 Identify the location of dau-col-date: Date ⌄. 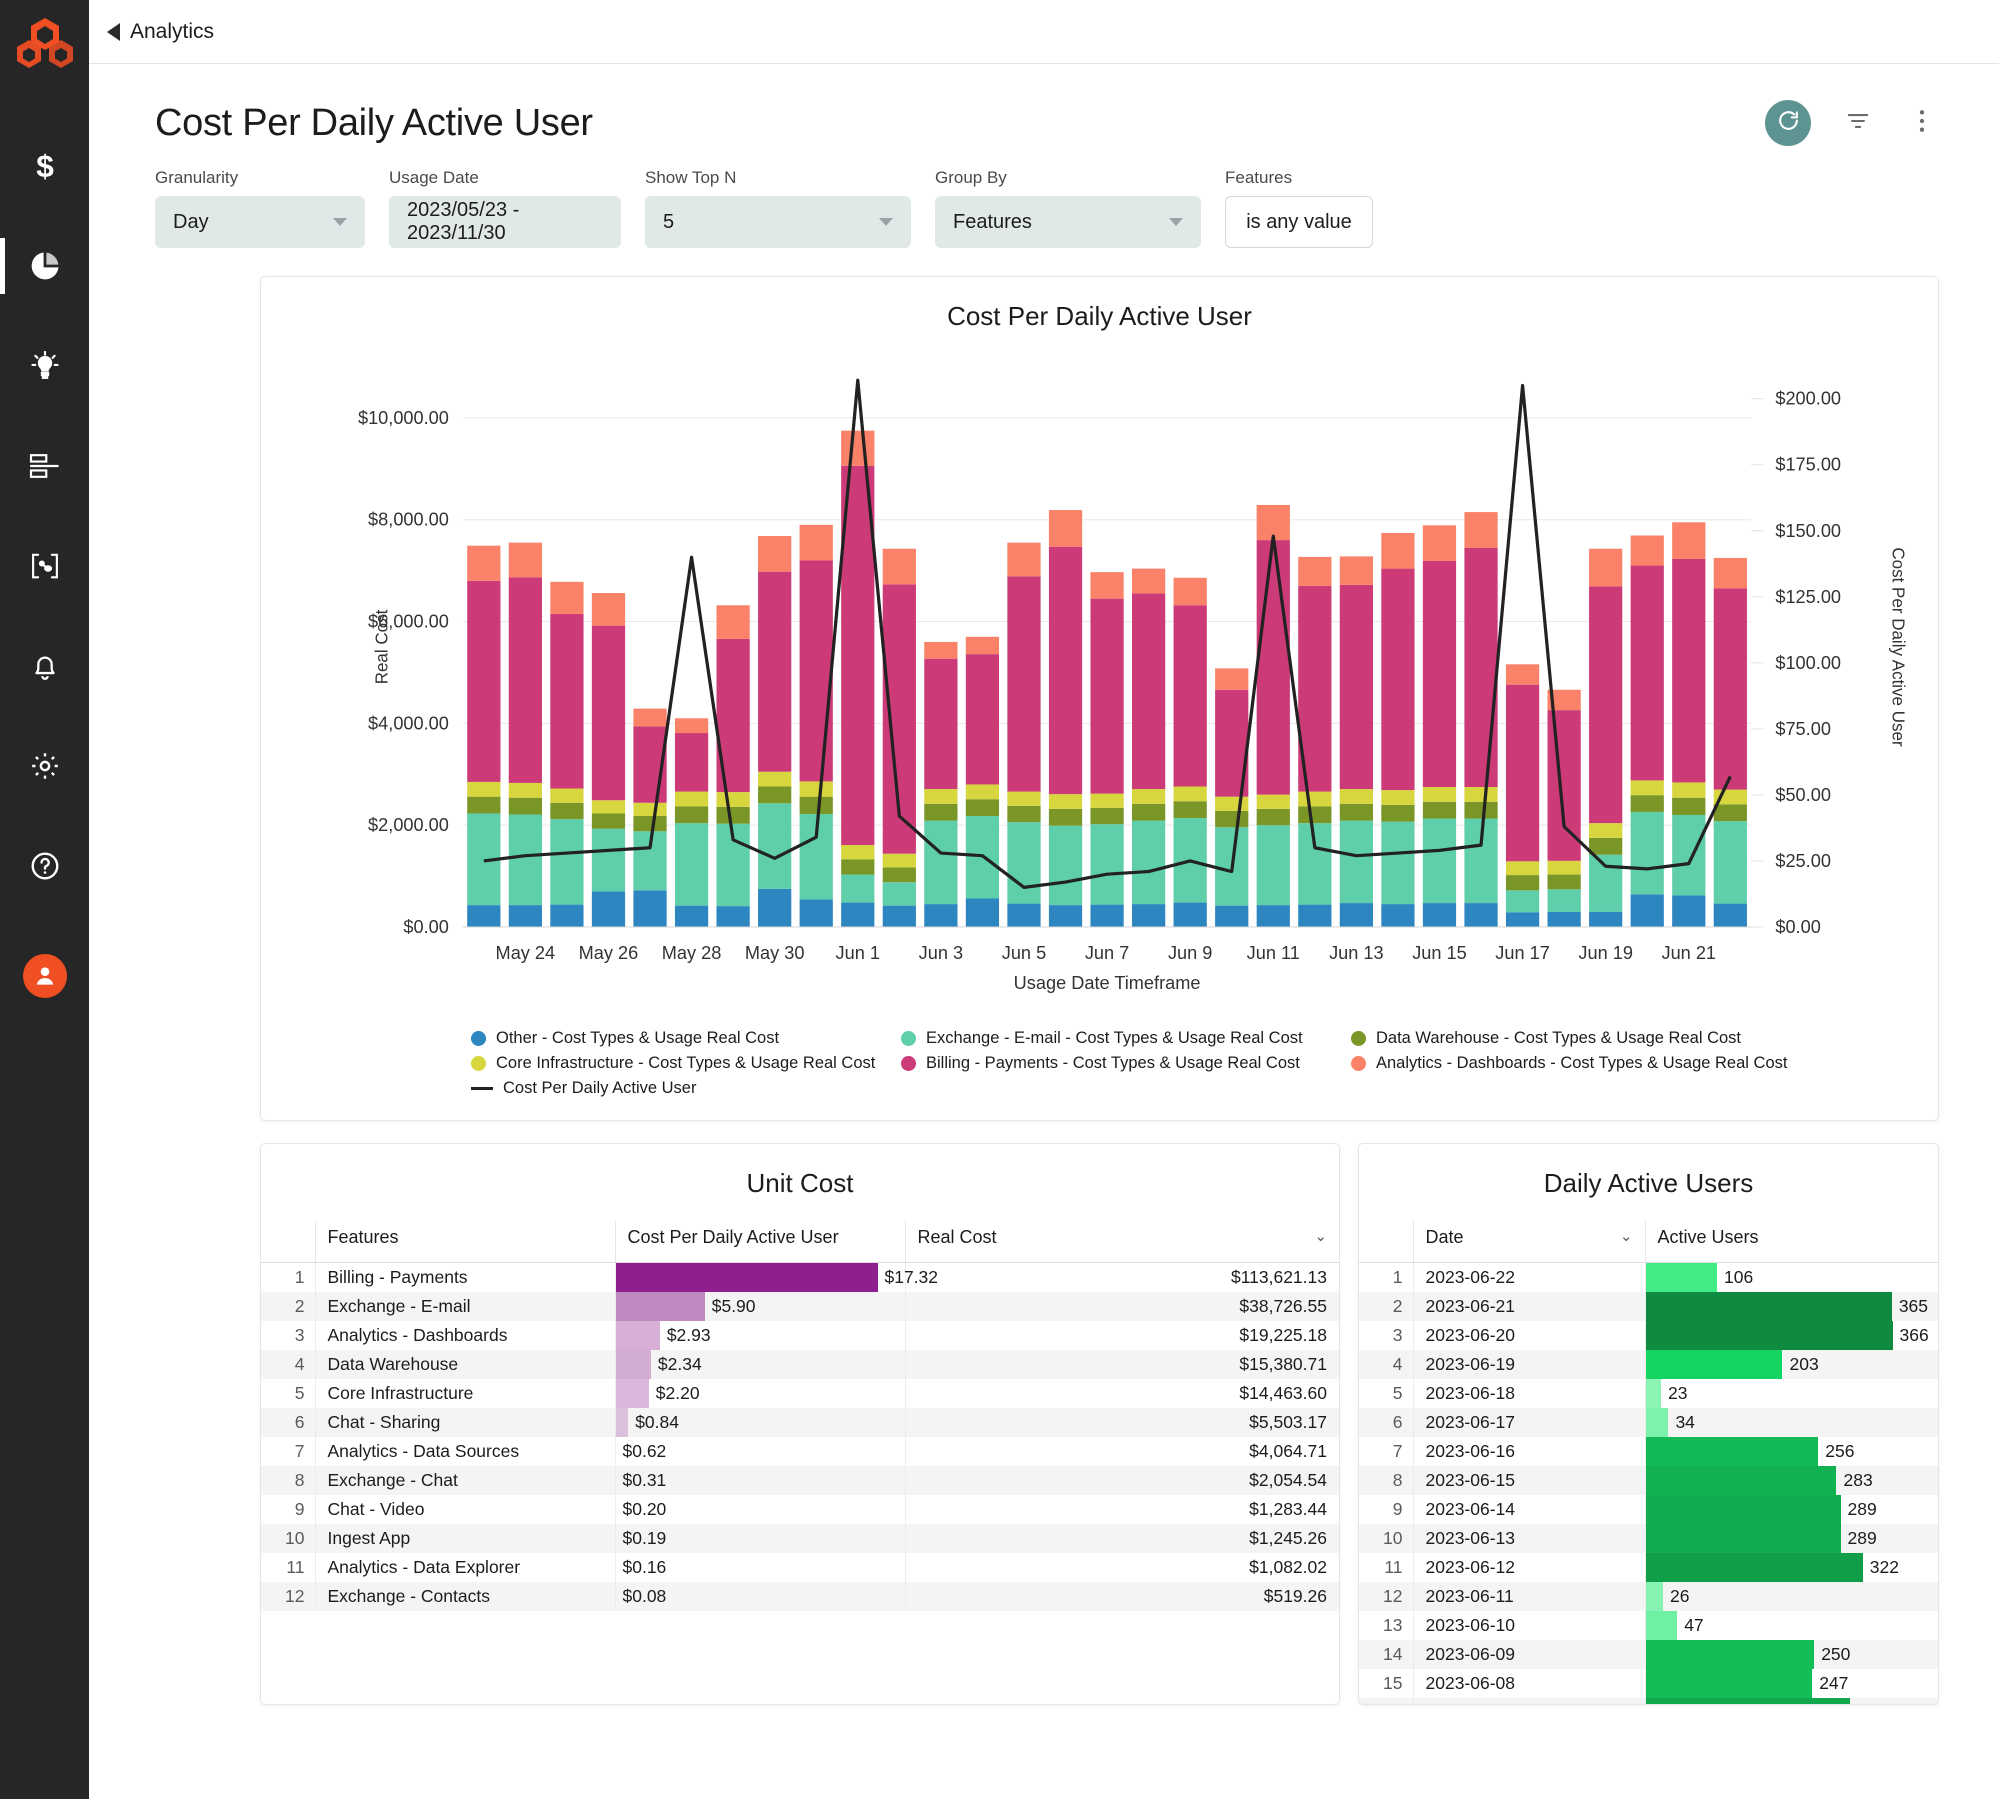
(1528, 1242).